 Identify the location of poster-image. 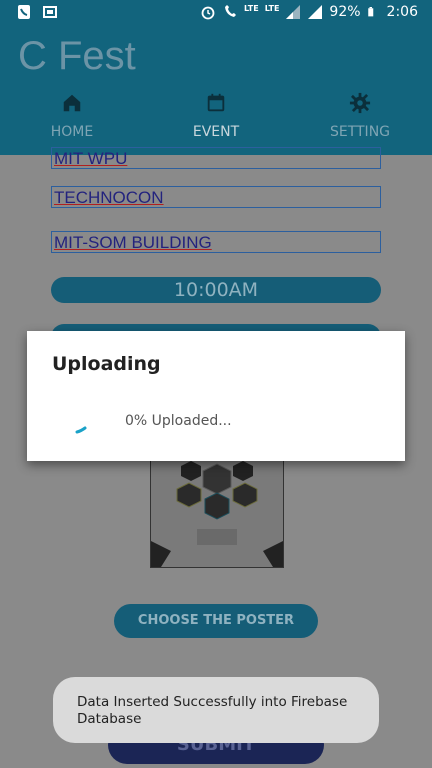
(217, 514).